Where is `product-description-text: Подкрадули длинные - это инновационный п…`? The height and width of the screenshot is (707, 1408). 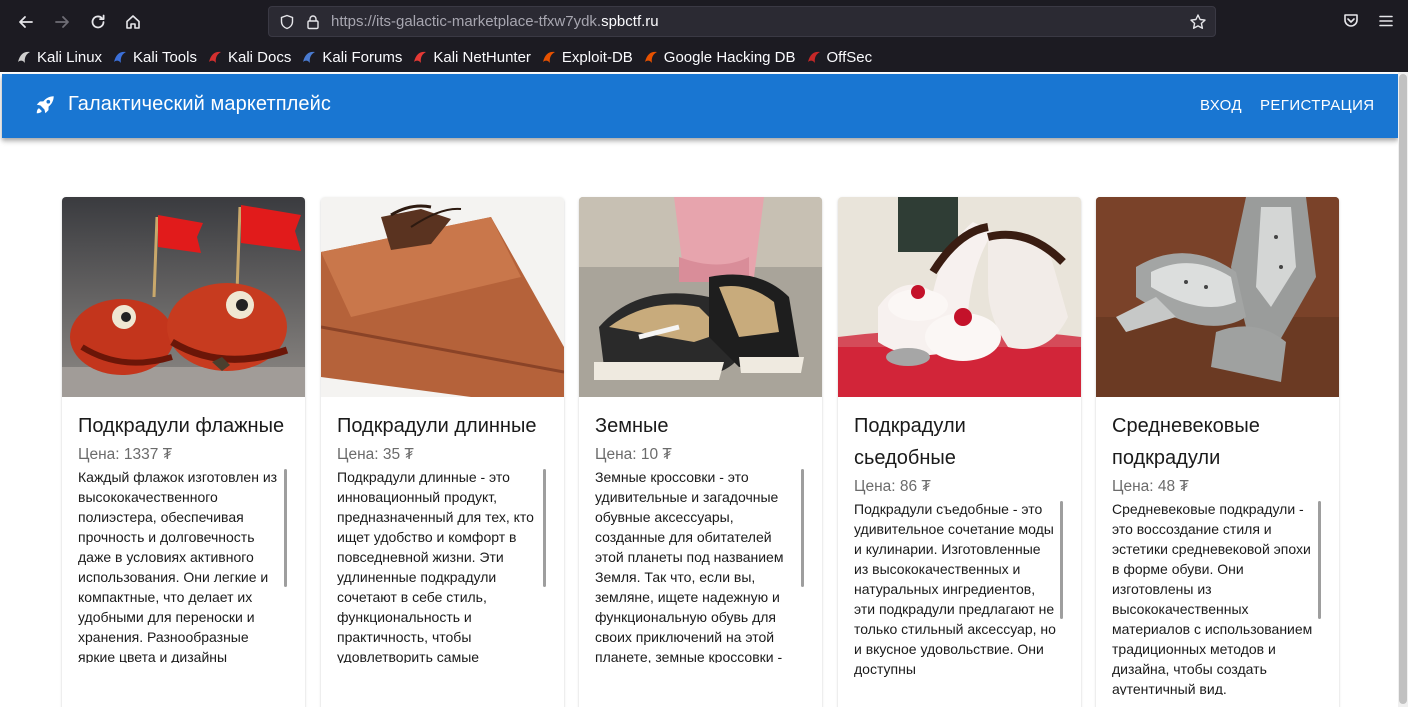 product-description-text: Подкрадули длинные - это инновационный п… is located at coordinates (435, 566).